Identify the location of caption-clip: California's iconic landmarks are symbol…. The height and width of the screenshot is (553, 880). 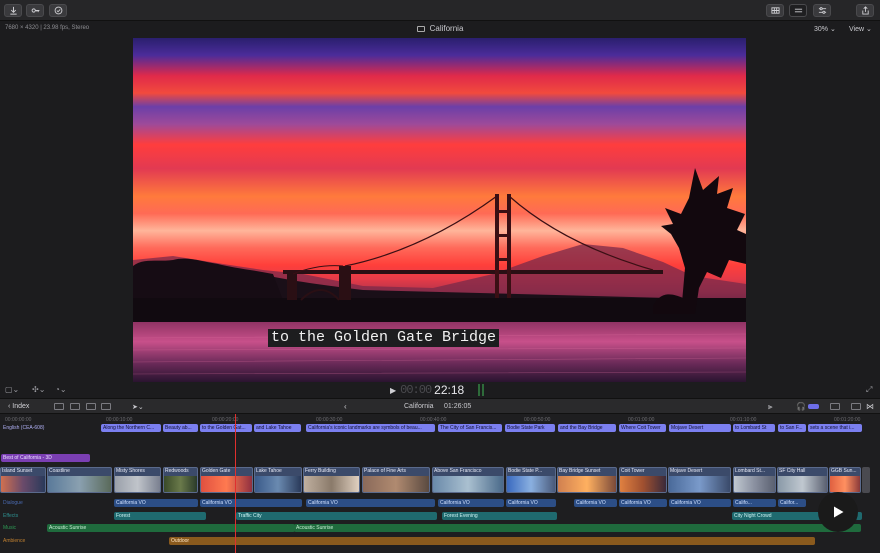
(370, 428).